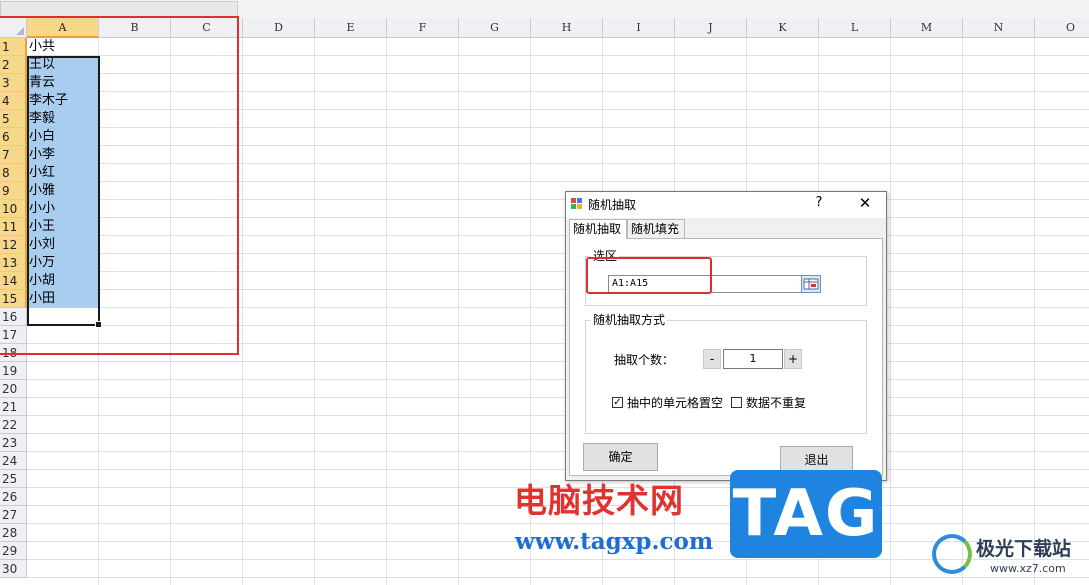  What do you see at coordinates (13, 533) in the screenshot?
I see `row-header: 28` at bounding box center [13, 533].